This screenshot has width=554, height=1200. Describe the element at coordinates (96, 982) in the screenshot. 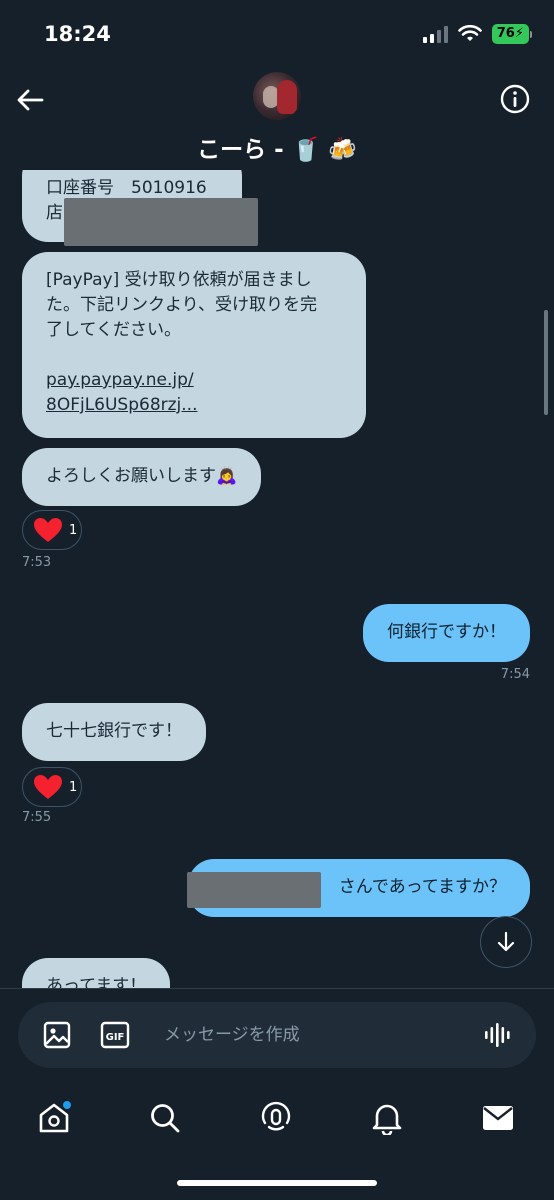

I see `message-text: あってます！` at that location.